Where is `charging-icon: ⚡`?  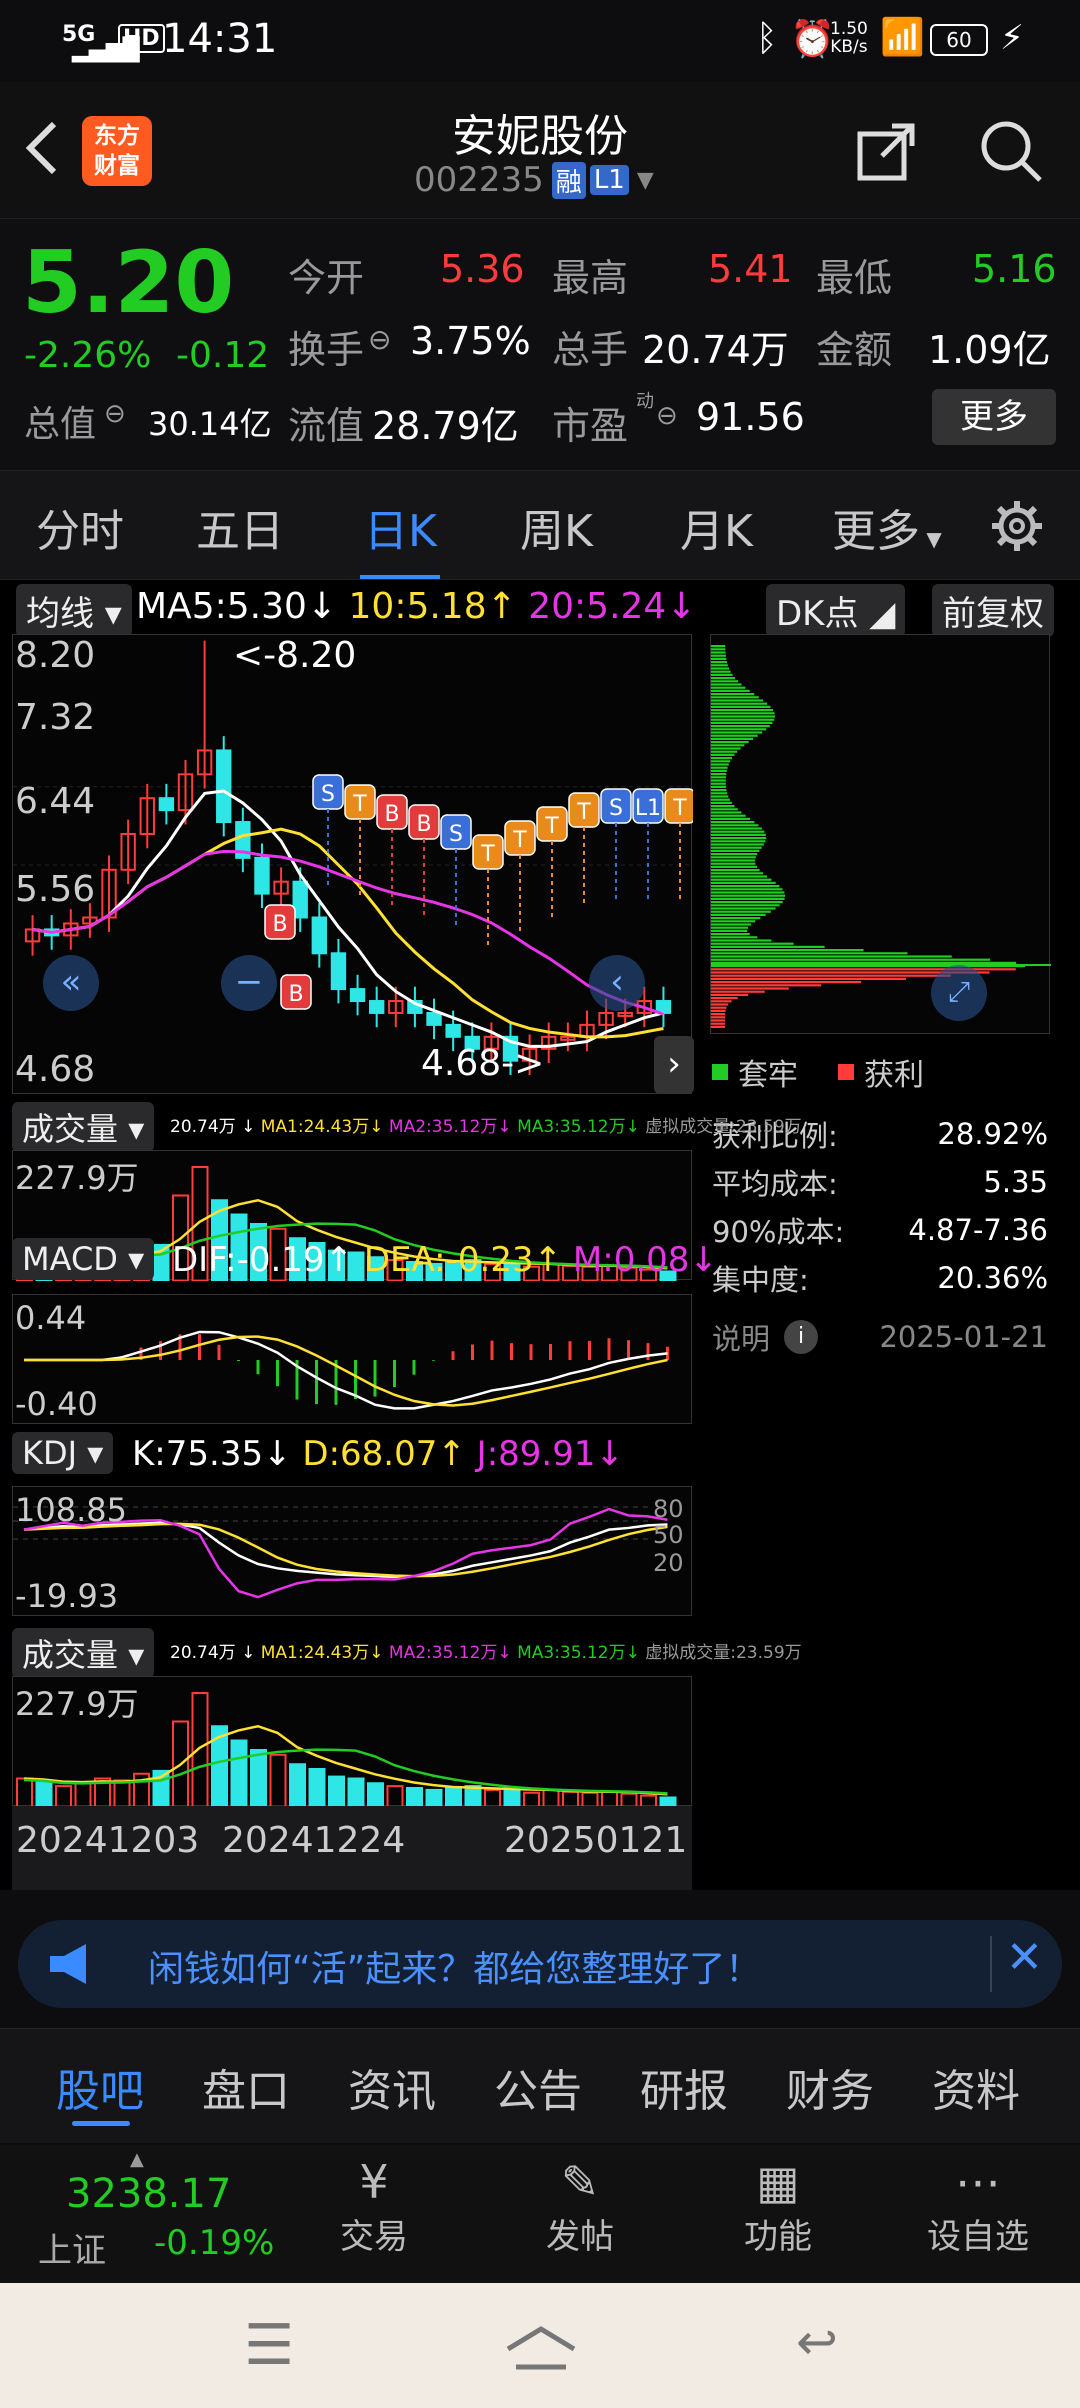
charging-icon: ⚡ is located at coordinates (1012, 38).